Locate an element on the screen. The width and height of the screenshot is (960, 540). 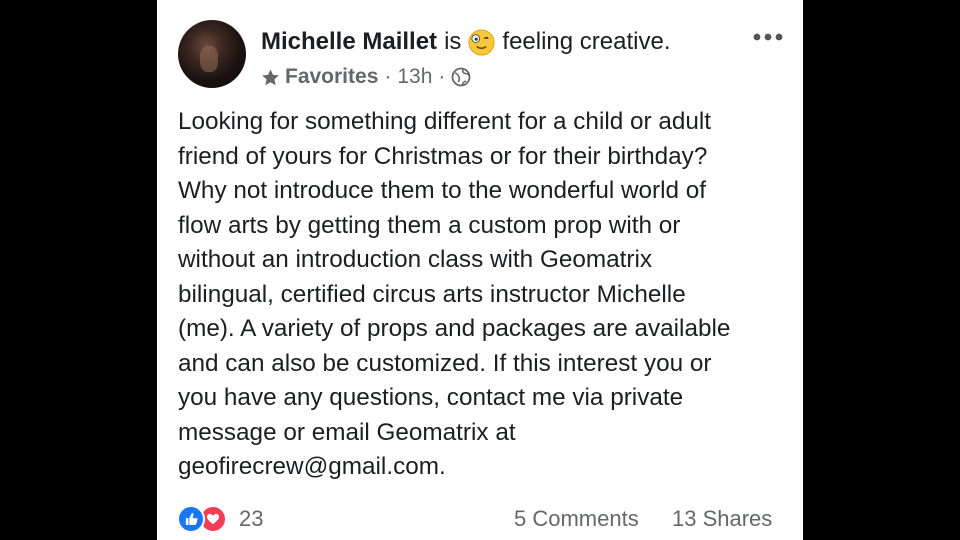
author-name: Michelle Maillet is located at coordinates (349, 42).